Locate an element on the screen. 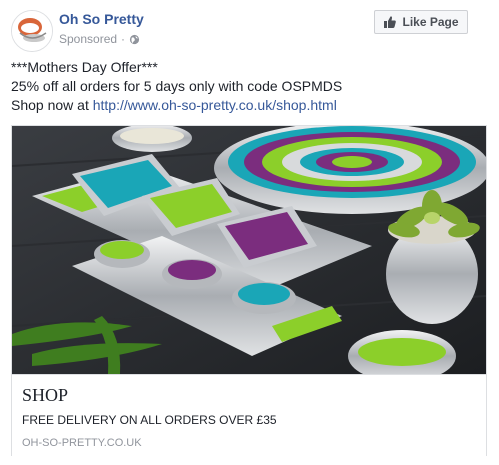 The width and height of the screenshot is (499, 465). card-description: FREE DELIVERY ON ALL ORDERS OVER £35 is located at coordinates (149, 420).